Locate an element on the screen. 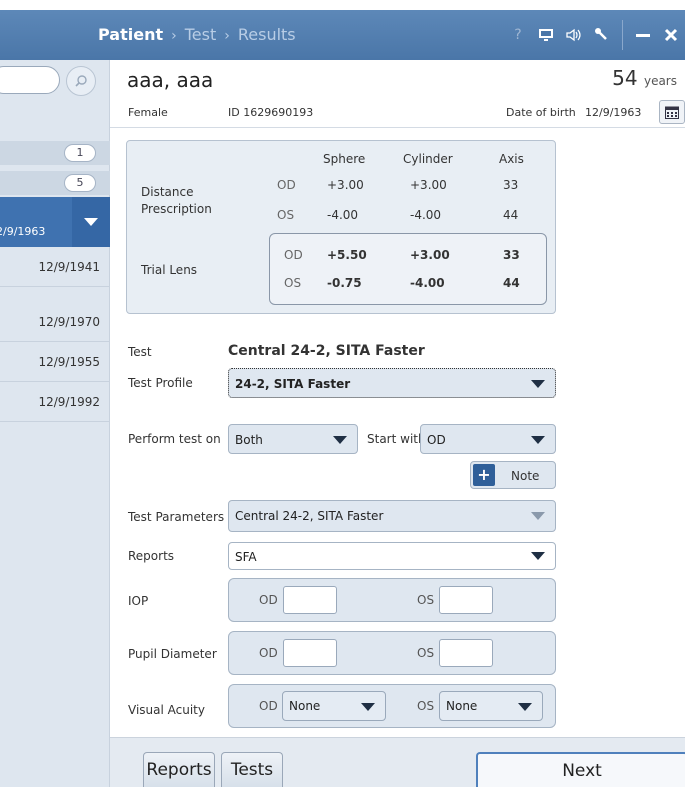  next-button: Next is located at coordinates (580, 769).